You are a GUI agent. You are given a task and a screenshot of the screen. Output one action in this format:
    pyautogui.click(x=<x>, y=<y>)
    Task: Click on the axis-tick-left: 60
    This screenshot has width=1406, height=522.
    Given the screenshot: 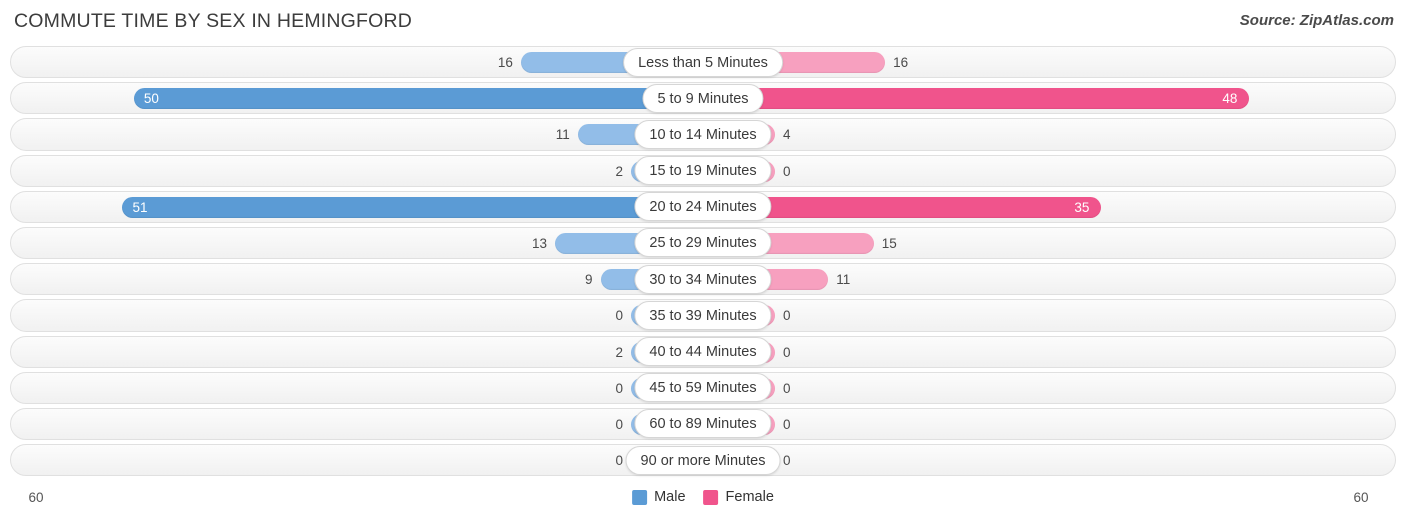 What is the action you would take?
    pyautogui.click(x=36, y=497)
    